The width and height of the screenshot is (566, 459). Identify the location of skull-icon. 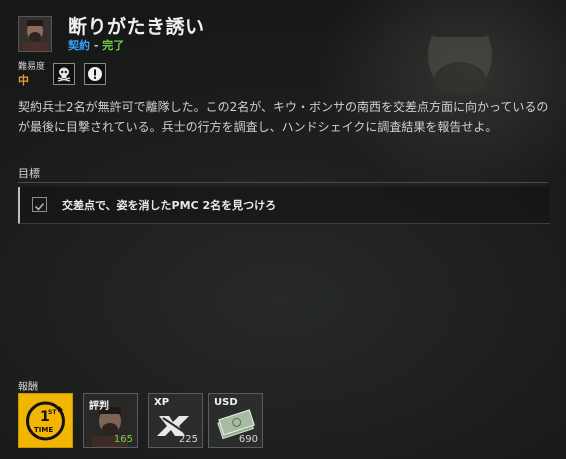
(64, 74).